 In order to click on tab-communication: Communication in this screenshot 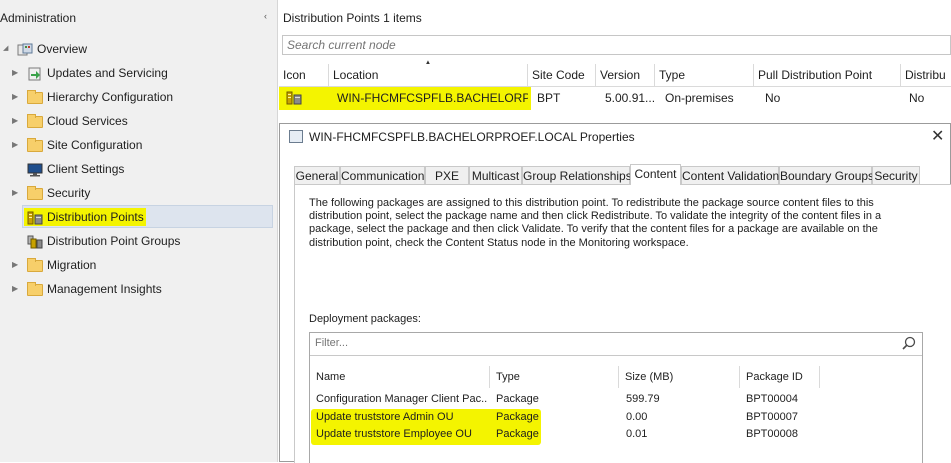, I will do `click(382, 175)`.